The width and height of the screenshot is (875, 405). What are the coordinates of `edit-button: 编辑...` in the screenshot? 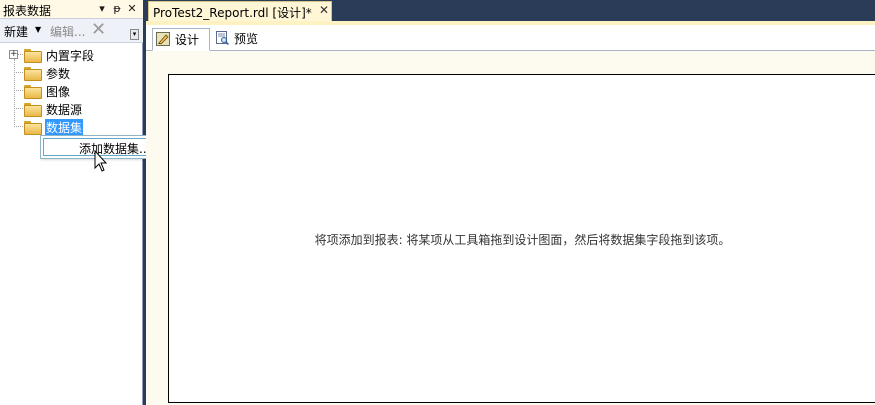 It's located at (67, 31).